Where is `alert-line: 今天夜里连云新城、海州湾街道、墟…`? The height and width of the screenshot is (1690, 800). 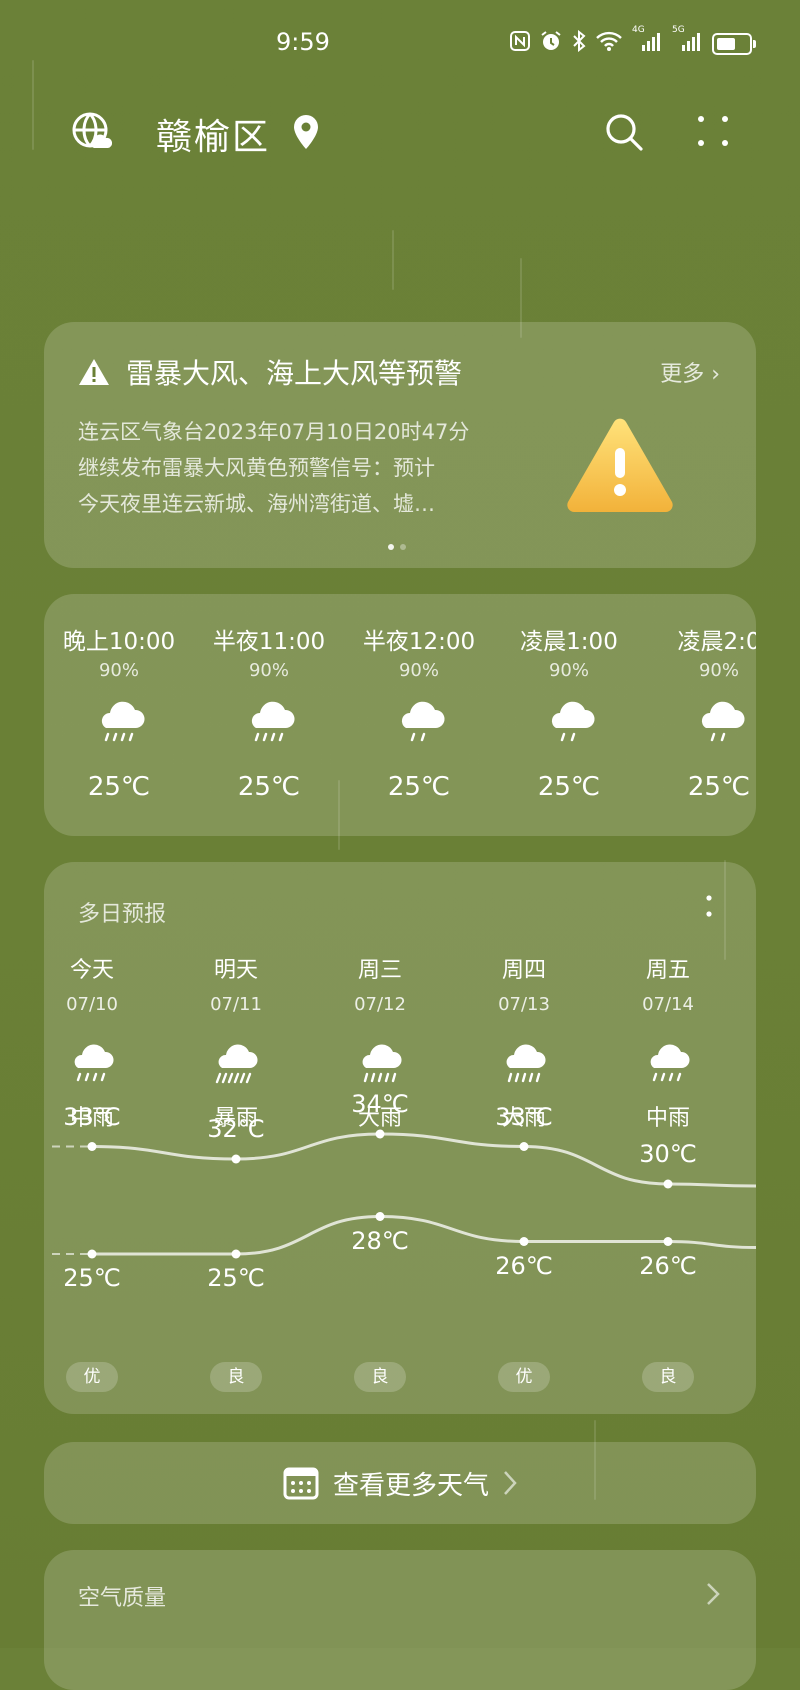 alert-line: 今天夜里连云新城、海州湾街道、墟… is located at coordinates (256, 504).